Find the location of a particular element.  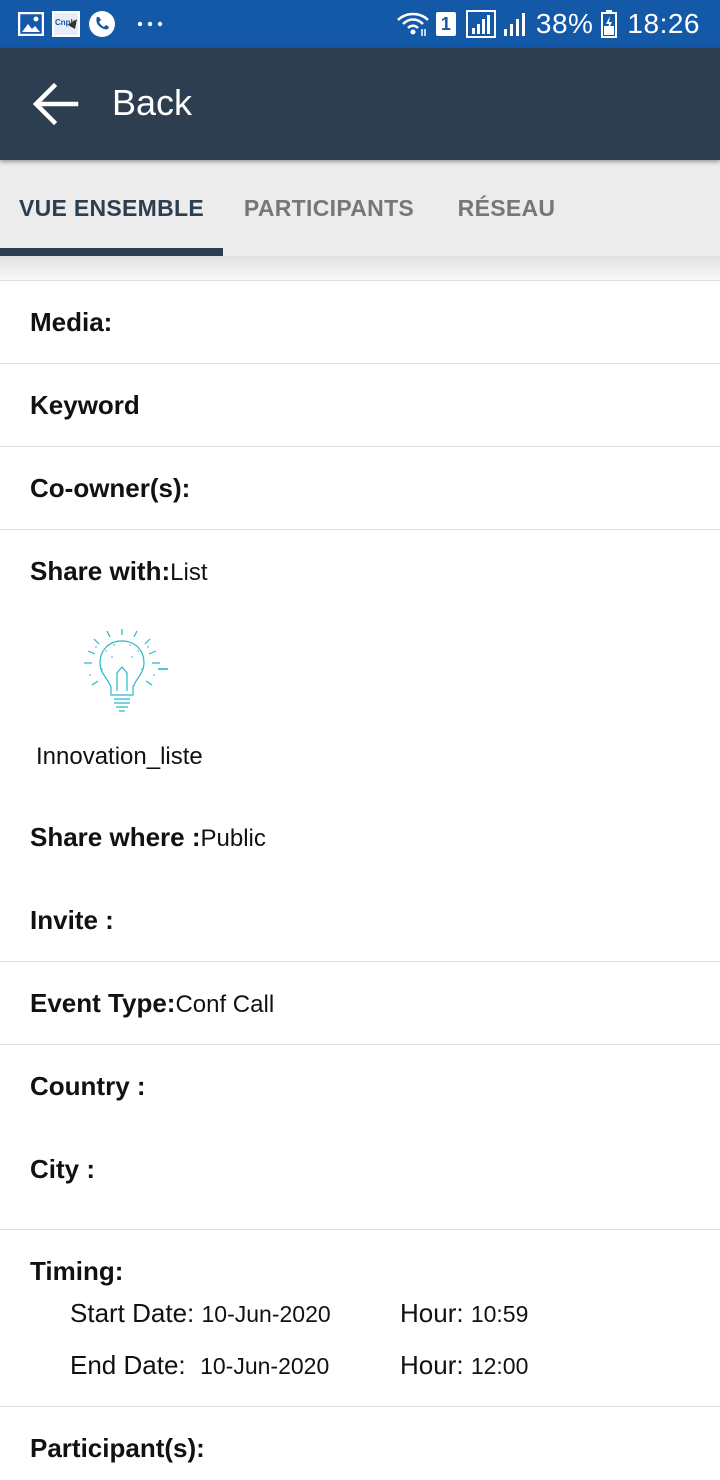

media-label: Media: is located at coordinates (71, 322).